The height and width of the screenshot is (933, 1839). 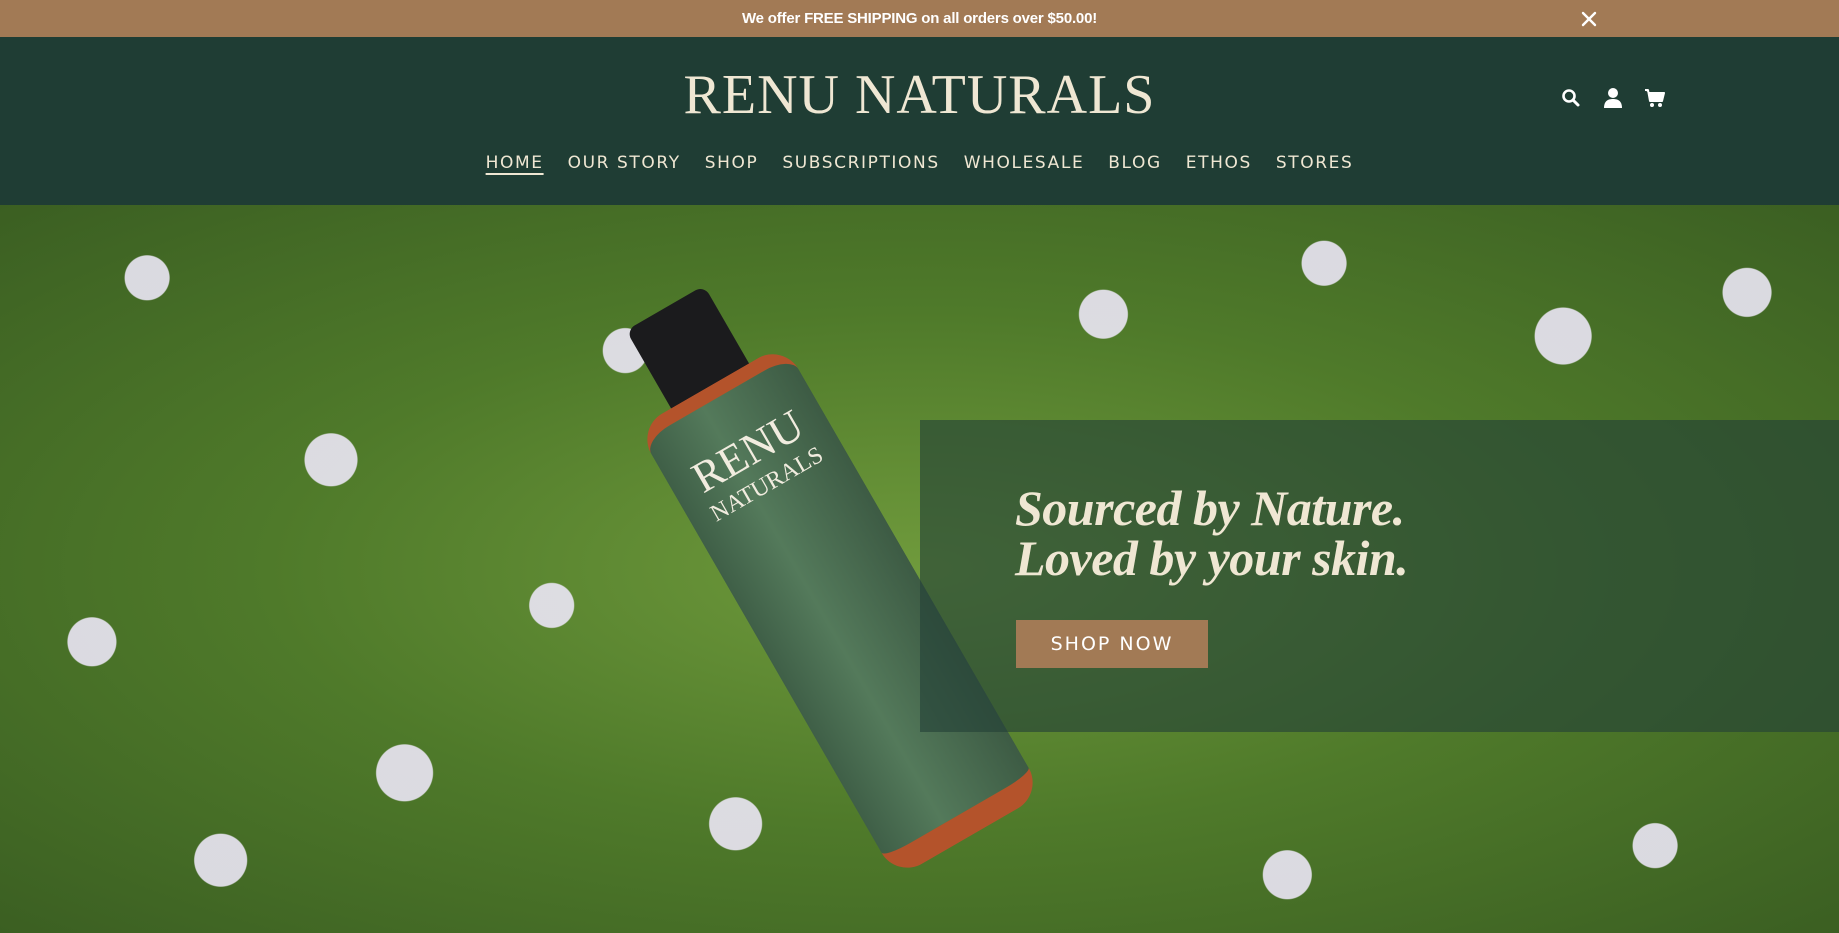 What do you see at coordinates (1219, 163) in the screenshot?
I see `nav-item-ethos: ETHOS` at bounding box center [1219, 163].